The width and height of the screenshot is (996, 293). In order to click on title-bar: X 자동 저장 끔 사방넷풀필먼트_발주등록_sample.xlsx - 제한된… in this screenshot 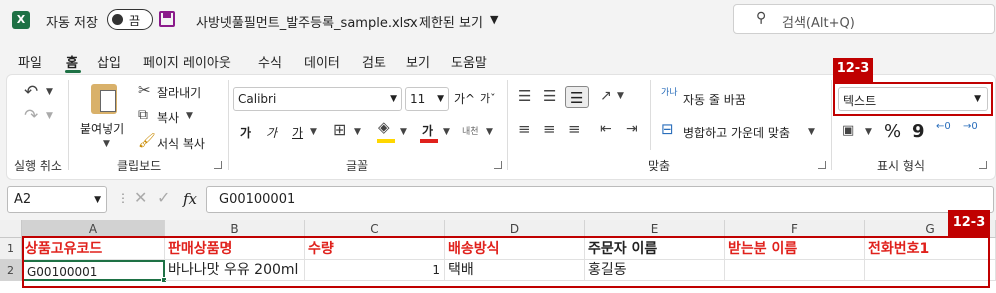, I will do `click(498, 20)`.